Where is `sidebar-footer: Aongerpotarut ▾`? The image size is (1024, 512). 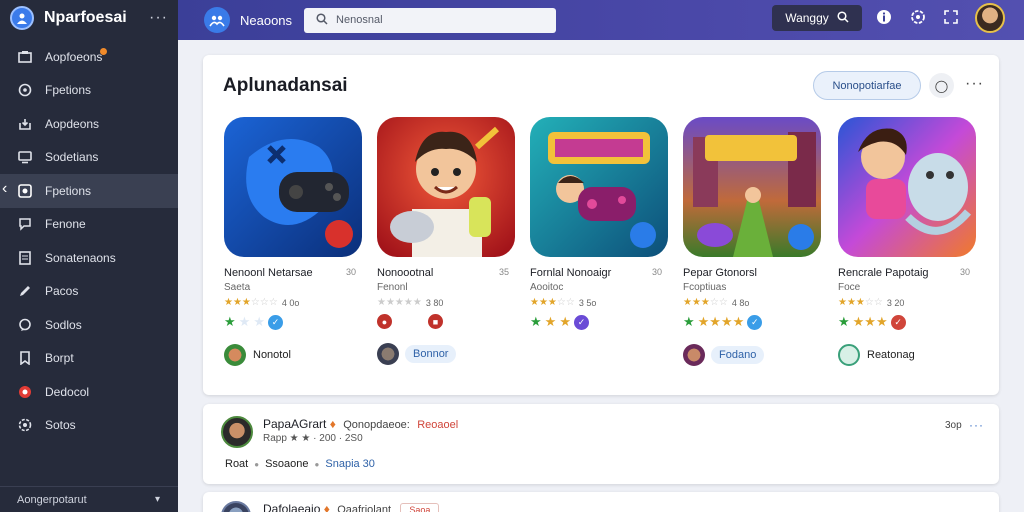 sidebar-footer: Aongerpotarut ▾ is located at coordinates (89, 499).